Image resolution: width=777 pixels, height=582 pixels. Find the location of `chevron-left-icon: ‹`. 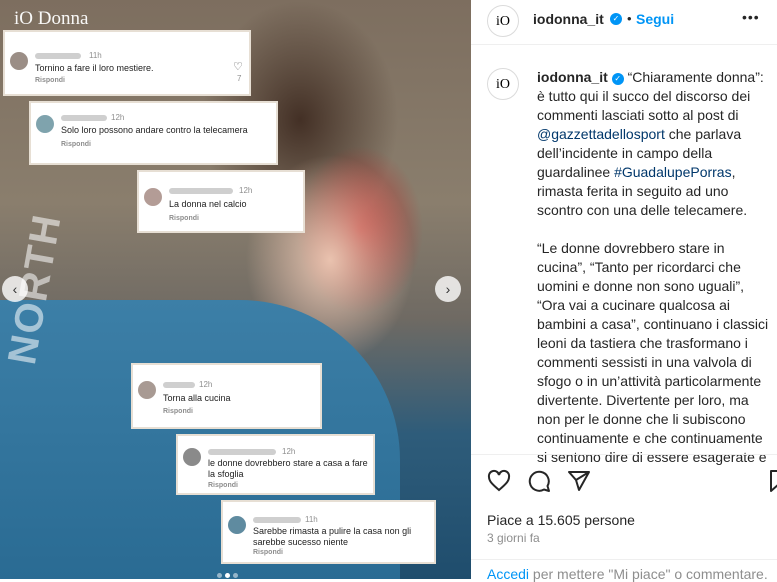

chevron-left-icon: ‹ is located at coordinates (15, 289).